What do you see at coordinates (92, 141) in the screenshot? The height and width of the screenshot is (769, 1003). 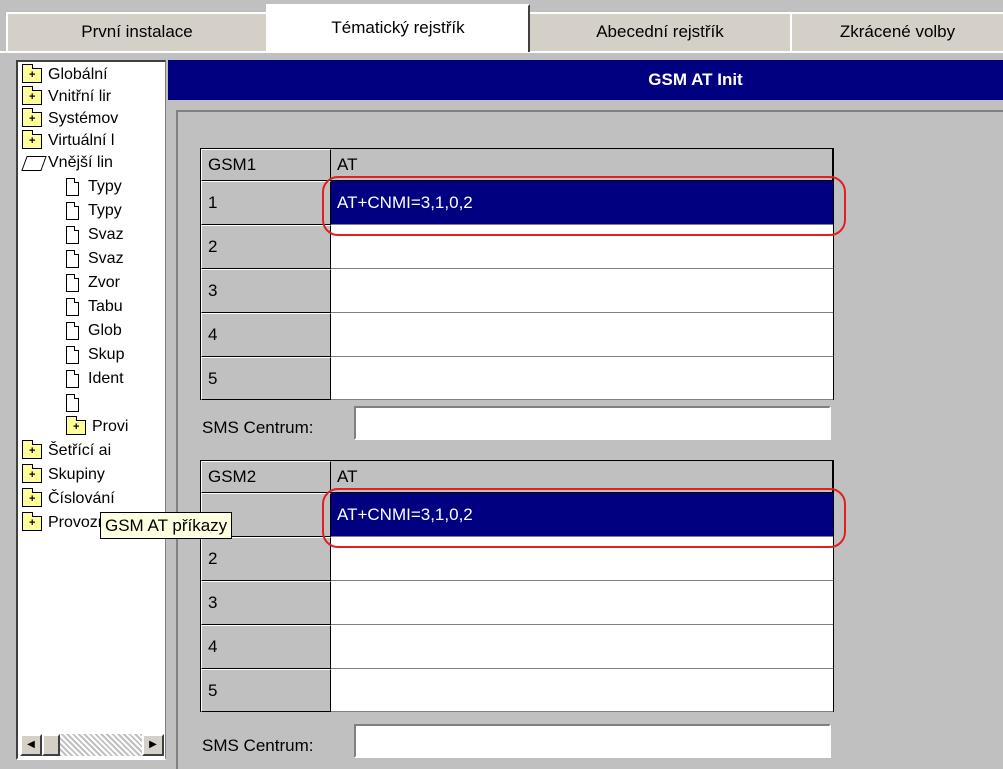 I see `tree-item-virtualni: Virtuální l` at bounding box center [92, 141].